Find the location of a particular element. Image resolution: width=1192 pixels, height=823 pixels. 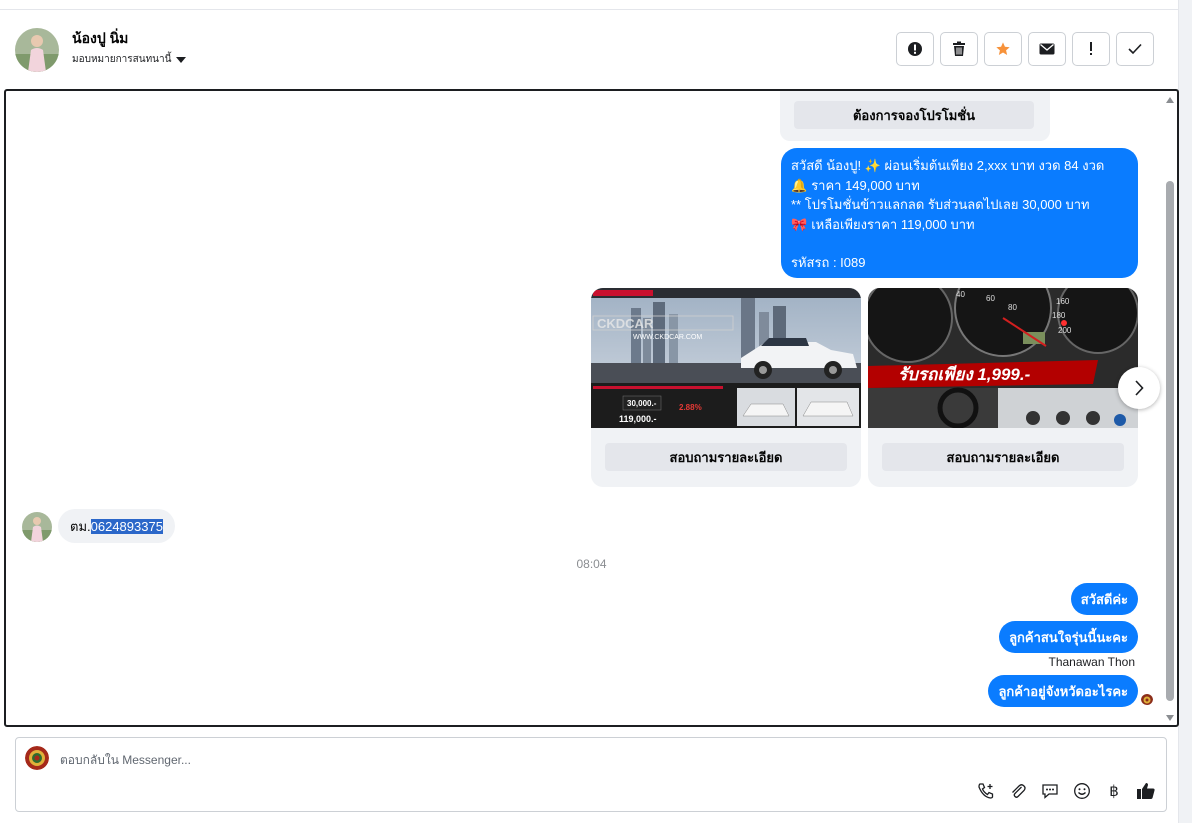

trash-icon is located at coordinates (959, 48).